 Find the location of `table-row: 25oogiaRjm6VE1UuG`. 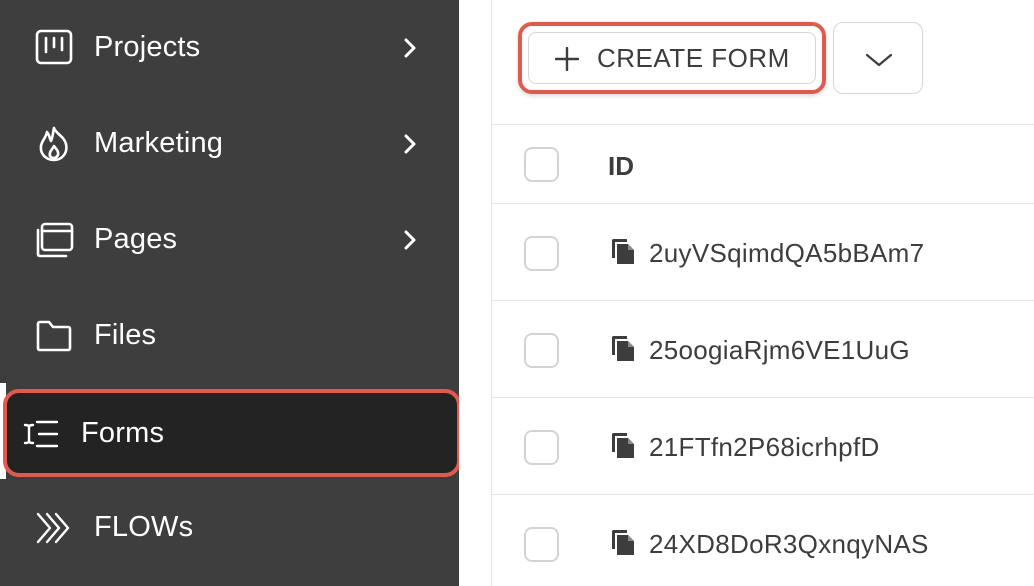

table-row: 25oogiaRjm6VE1UuG is located at coordinates (763, 348).